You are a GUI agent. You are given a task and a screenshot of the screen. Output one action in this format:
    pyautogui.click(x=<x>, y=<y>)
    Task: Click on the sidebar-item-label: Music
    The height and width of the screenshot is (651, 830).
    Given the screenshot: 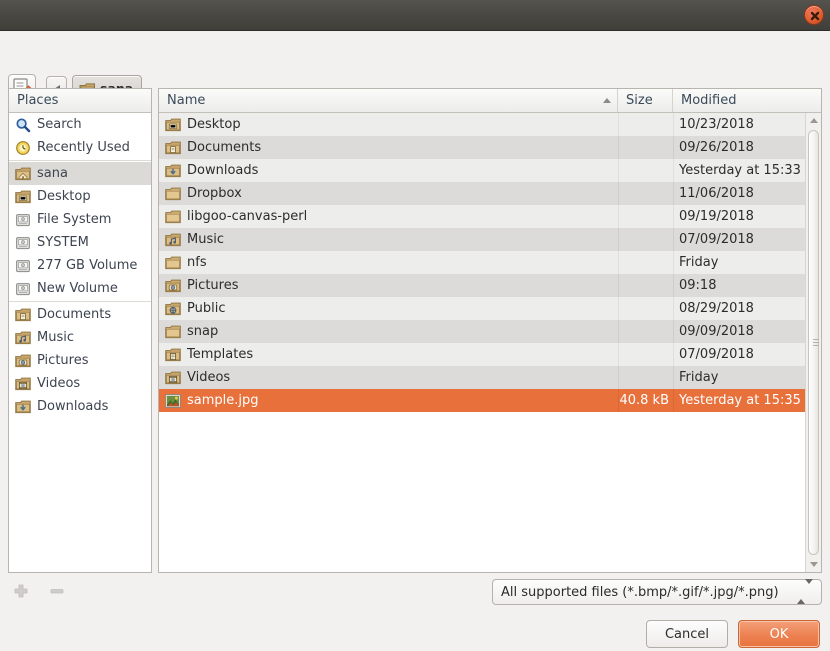 What is the action you would take?
    pyautogui.click(x=55, y=337)
    